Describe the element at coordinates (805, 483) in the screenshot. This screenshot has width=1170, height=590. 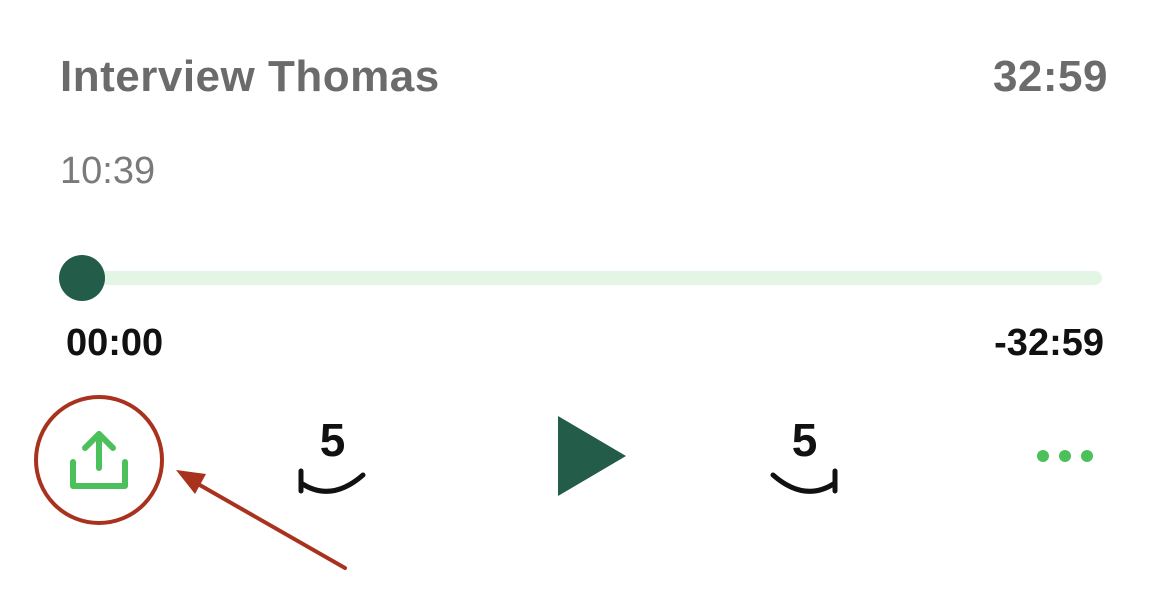
I see `skip-forward-arc-icon` at that location.